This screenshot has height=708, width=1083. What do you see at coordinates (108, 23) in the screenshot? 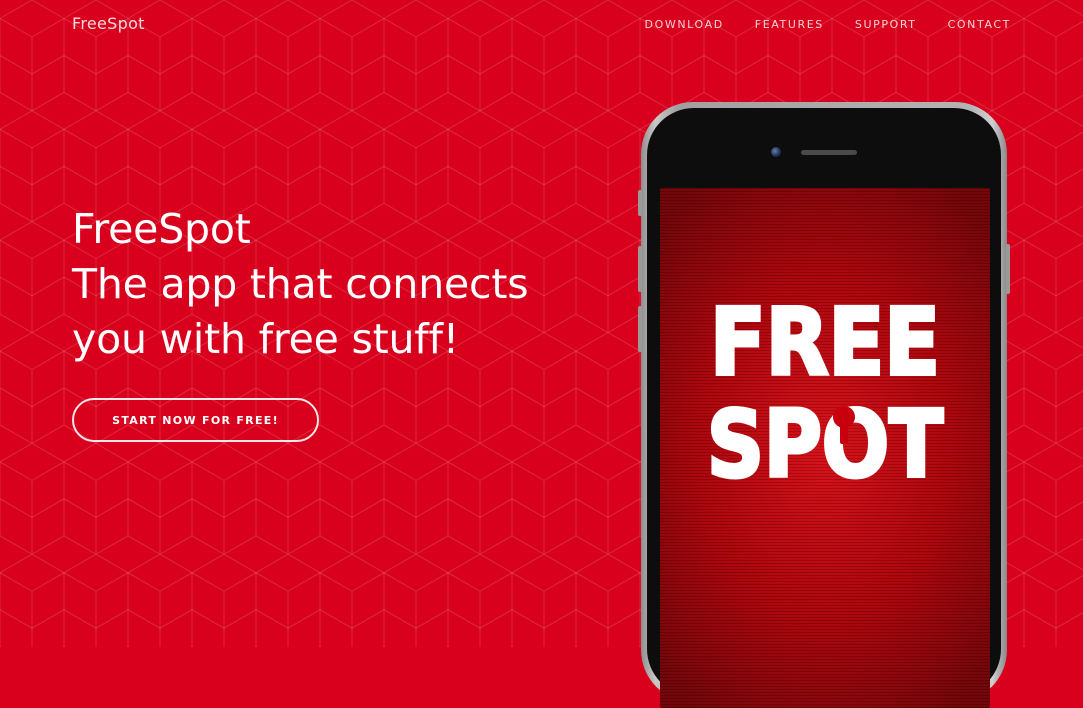
I see `brand-logo-link: FreeSpot` at bounding box center [108, 23].